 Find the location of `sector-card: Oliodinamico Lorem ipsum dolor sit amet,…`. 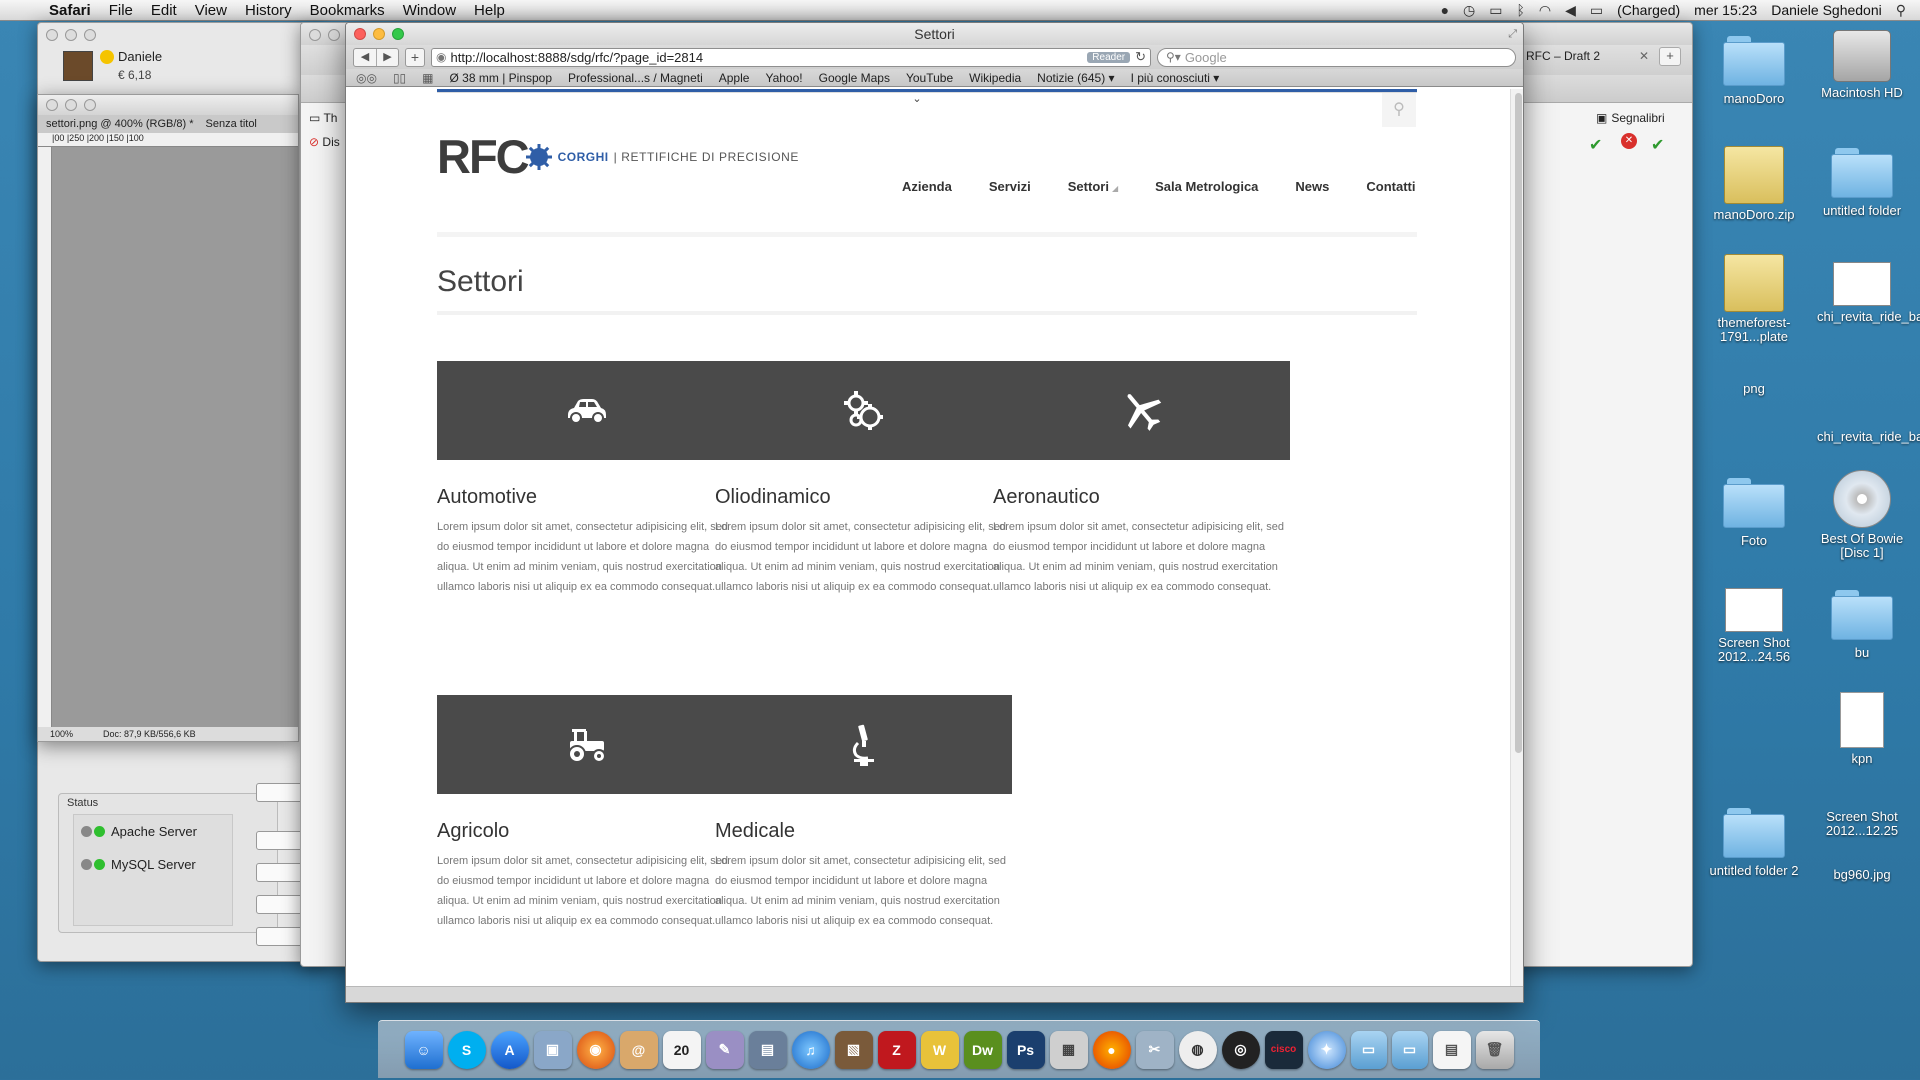

sector-card: Oliodinamico Lorem ipsum dolor sit amet,… is located at coordinates (863, 479).